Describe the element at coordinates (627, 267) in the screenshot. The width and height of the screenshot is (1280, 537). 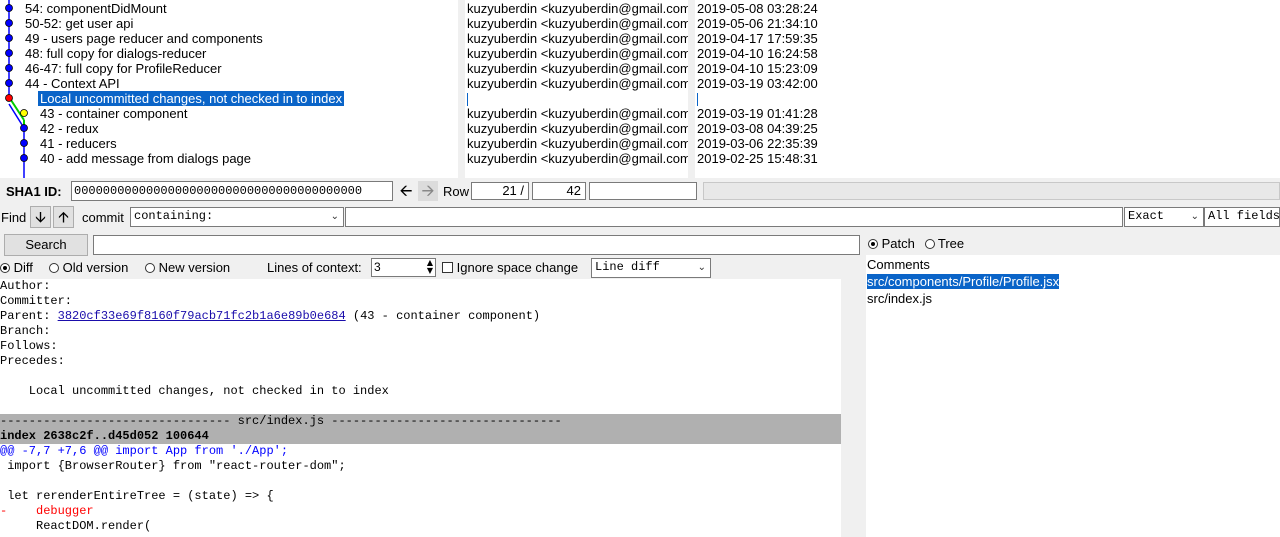
I see `diff-mode-value: Line diff` at that location.